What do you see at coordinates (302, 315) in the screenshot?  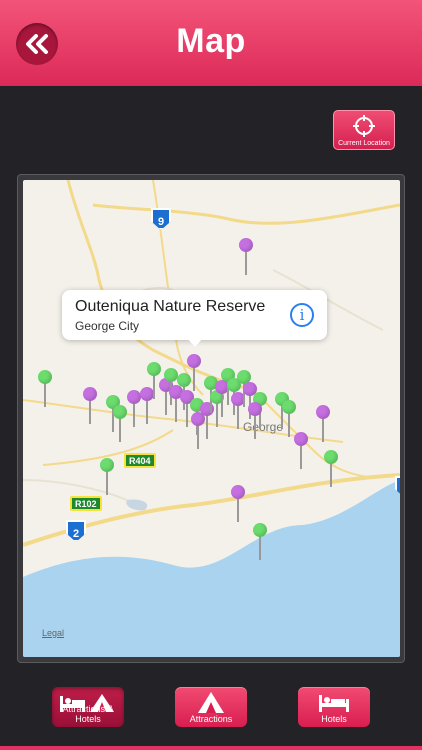 I see `info-icon: i` at bounding box center [302, 315].